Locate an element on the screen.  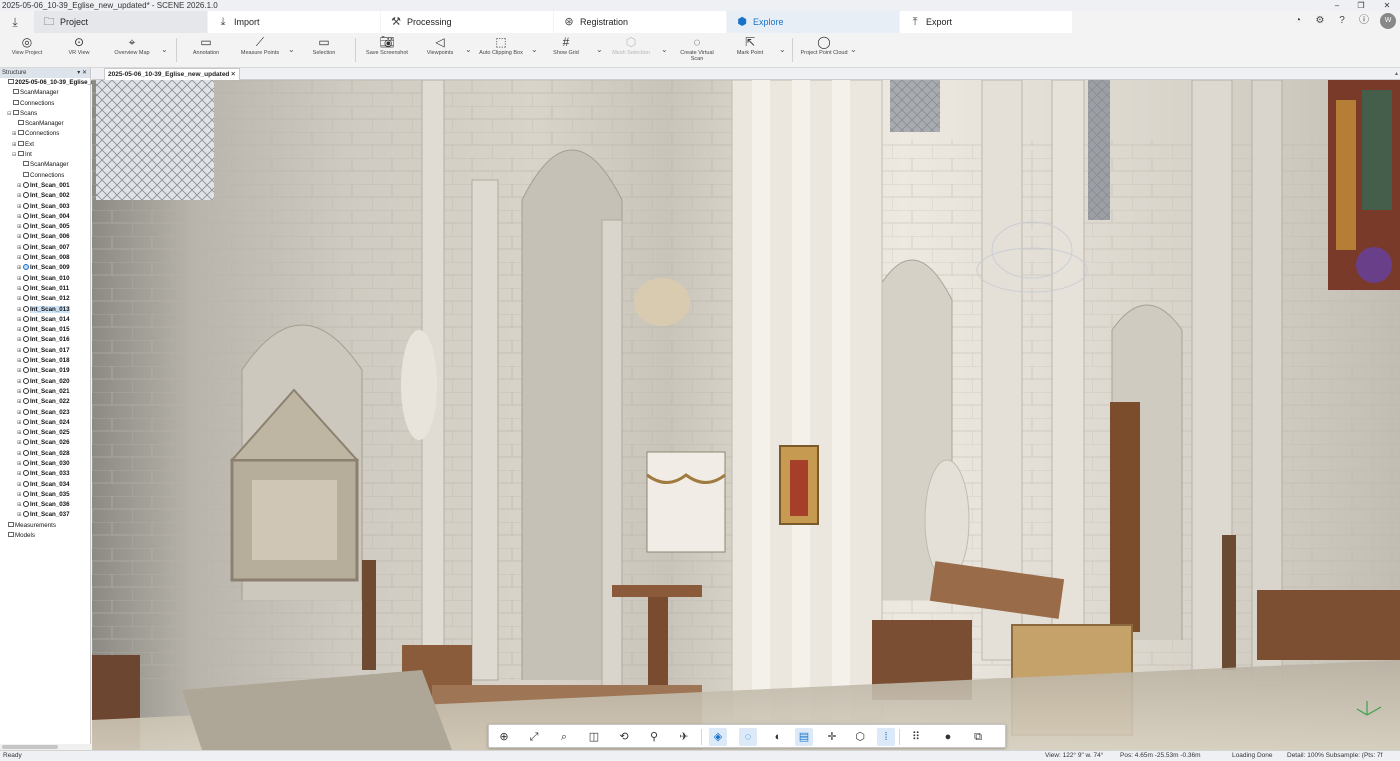
measure-points-button: ⟋ Measure Points is located at coordinates (260, 51).